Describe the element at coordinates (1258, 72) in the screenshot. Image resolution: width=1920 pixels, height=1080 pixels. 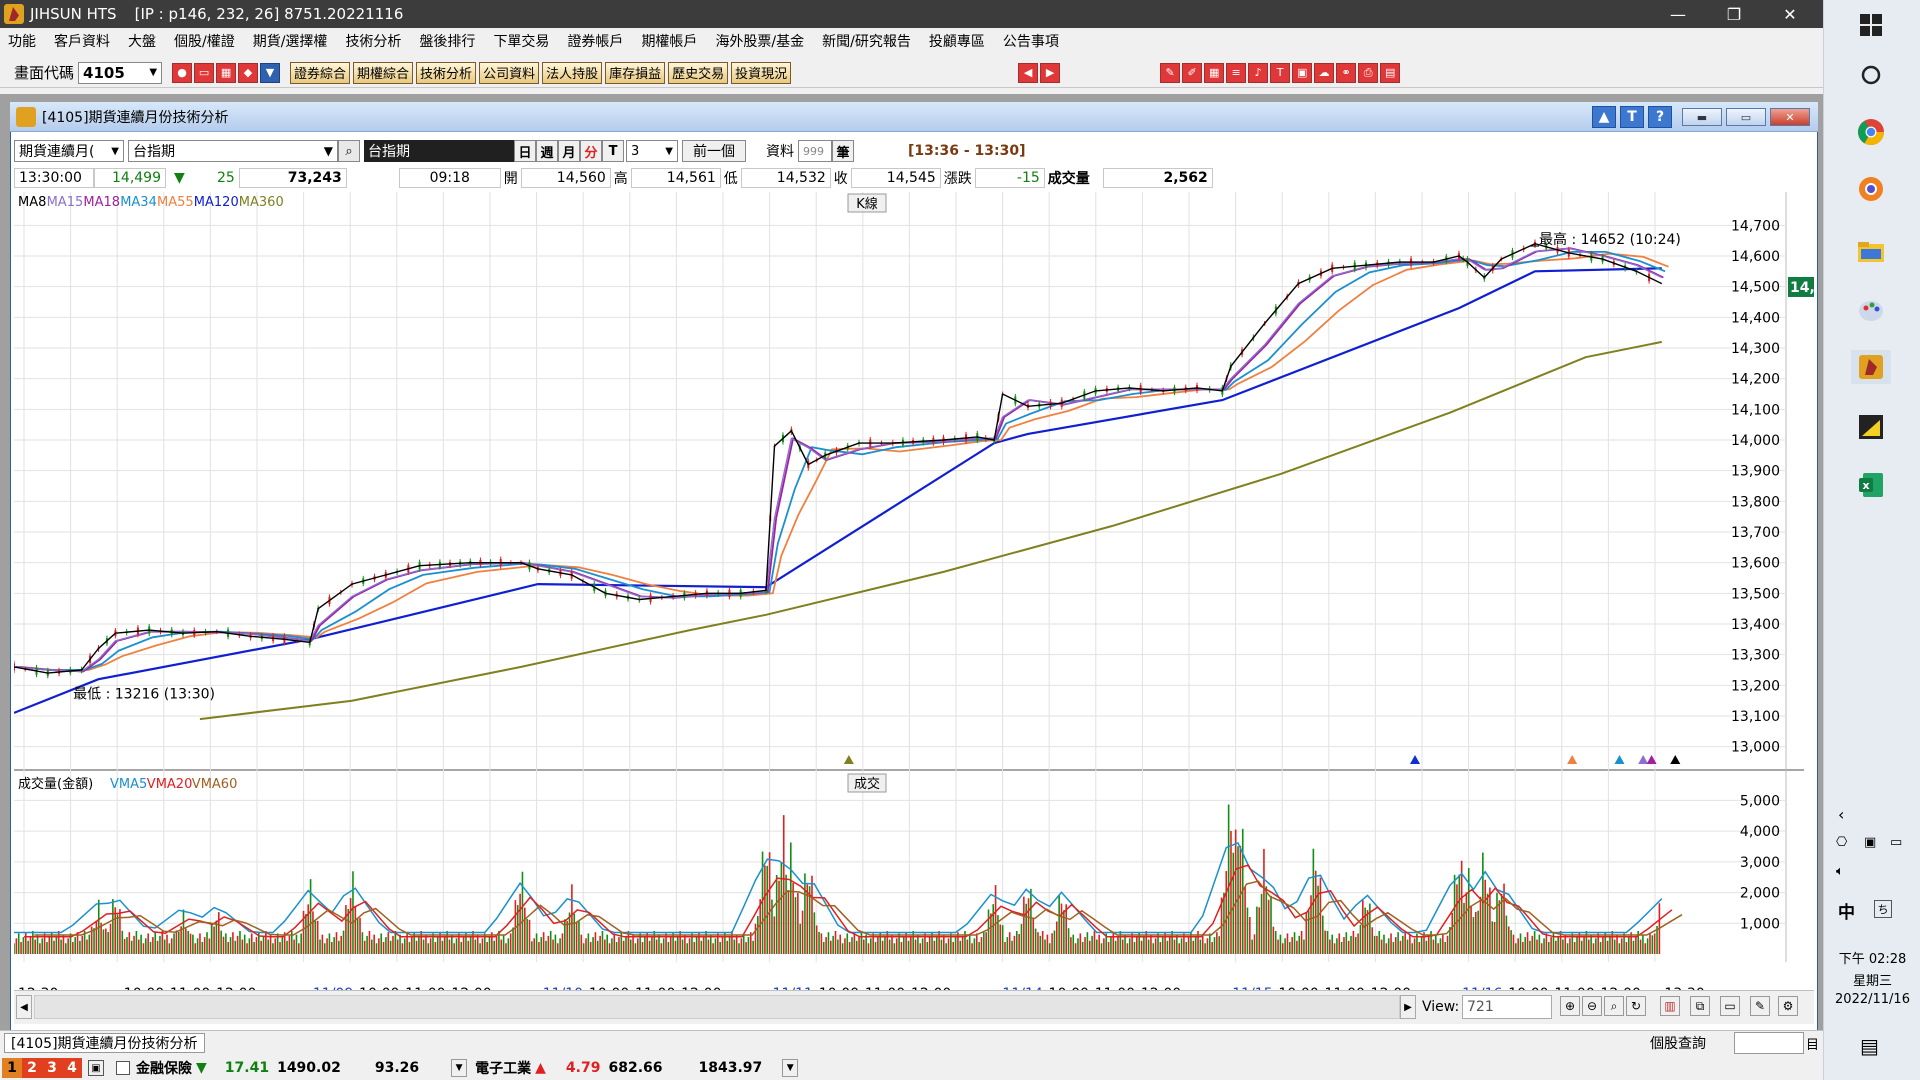
I see `note-icon: ♪` at that location.